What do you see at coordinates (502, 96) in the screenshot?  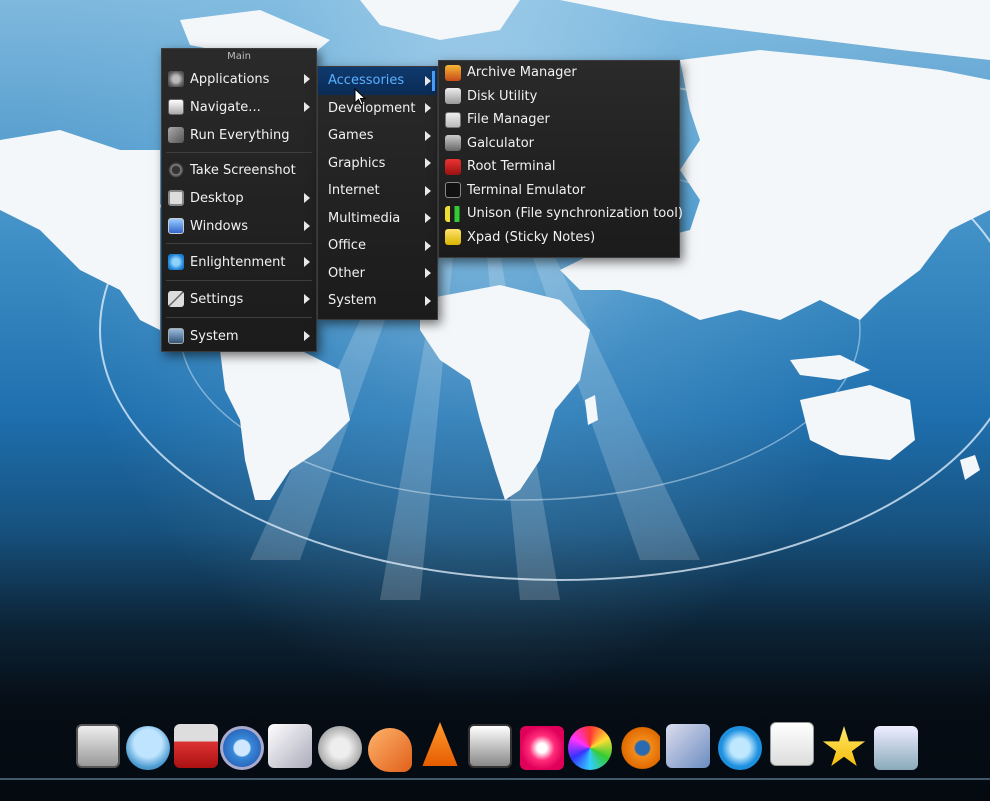 I see `menu-item-label: Disk Utility` at bounding box center [502, 96].